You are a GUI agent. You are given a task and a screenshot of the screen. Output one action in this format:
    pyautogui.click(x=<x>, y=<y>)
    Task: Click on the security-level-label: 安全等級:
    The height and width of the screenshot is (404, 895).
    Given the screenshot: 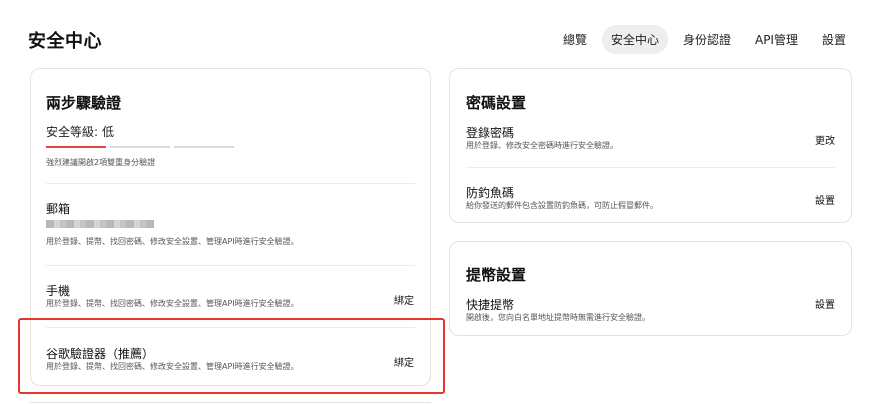 What is the action you would take?
    pyautogui.click(x=72, y=132)
    